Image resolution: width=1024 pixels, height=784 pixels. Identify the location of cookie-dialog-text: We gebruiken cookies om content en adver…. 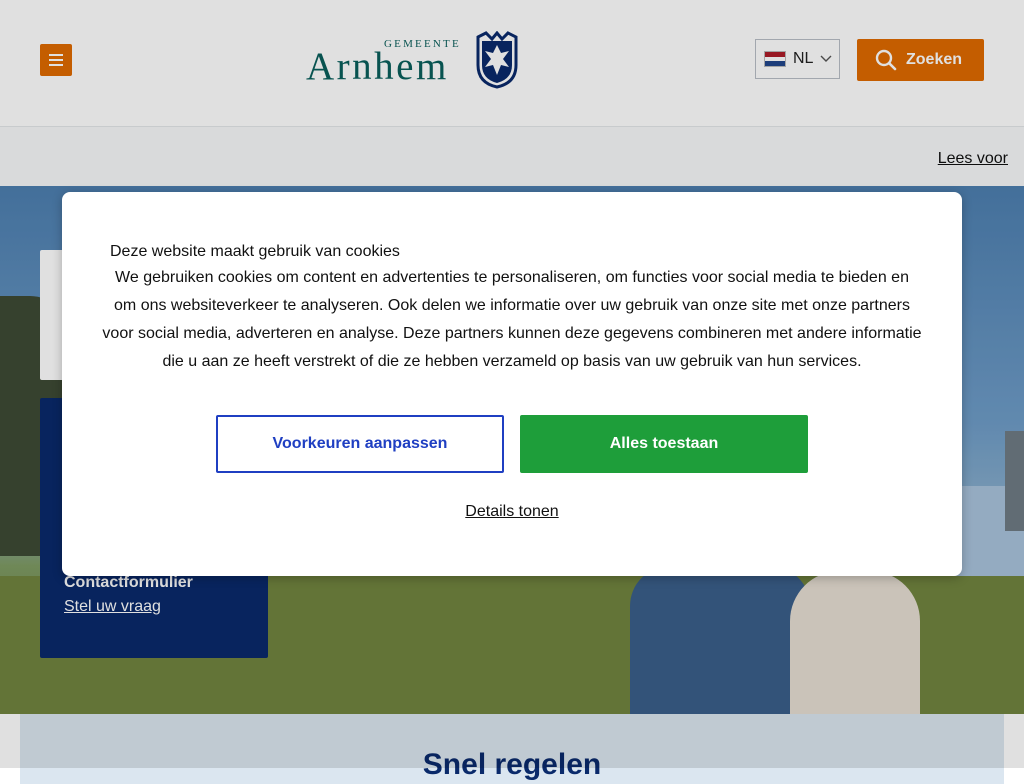
(512, 319).